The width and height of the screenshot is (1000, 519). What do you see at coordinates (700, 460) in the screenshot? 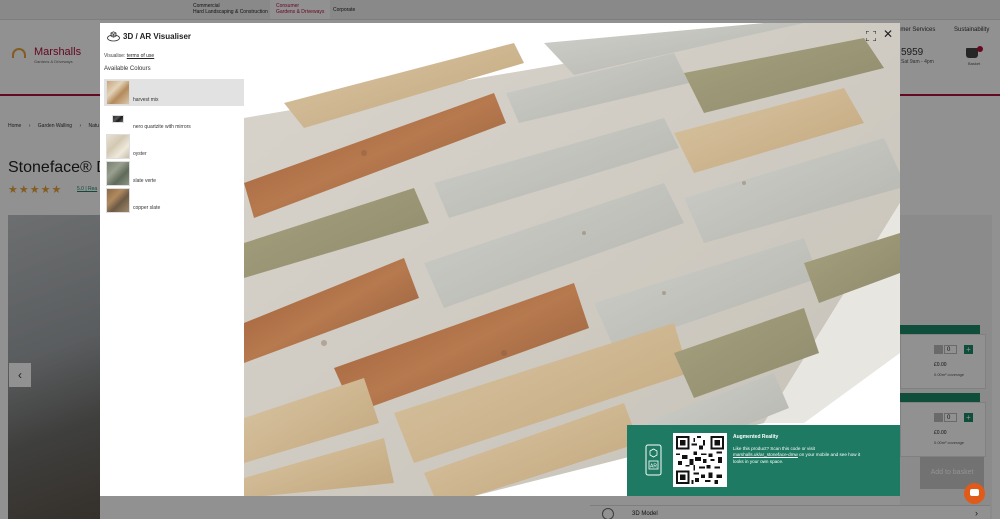
I see `qr-code` at bounding box center [700, 460].